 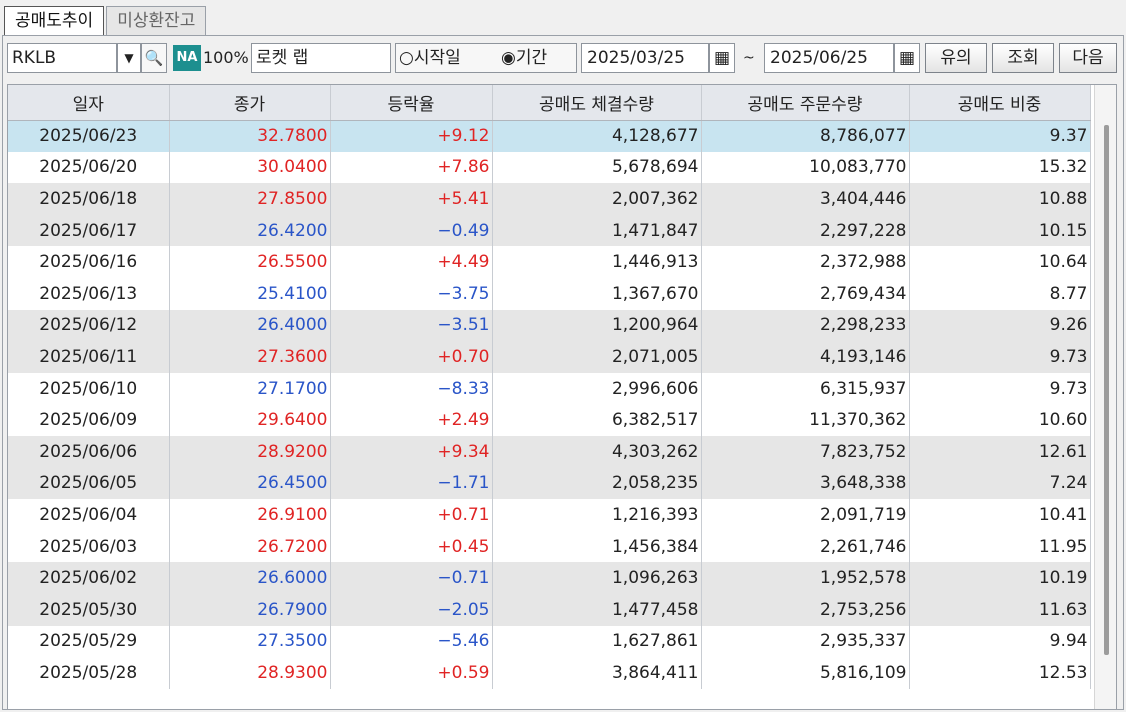 What do you see at coordinates (1000, 451) in the screenshot?
I see `cell-ratio: 12.61` at bounding box center [1000, 451].